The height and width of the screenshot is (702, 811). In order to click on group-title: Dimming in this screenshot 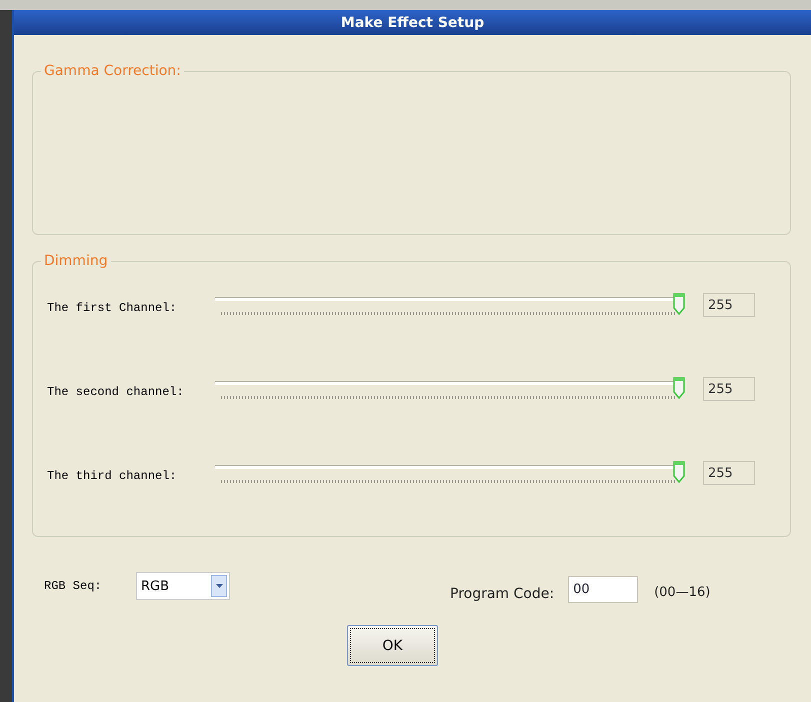, I will do `click(76, 261)`.